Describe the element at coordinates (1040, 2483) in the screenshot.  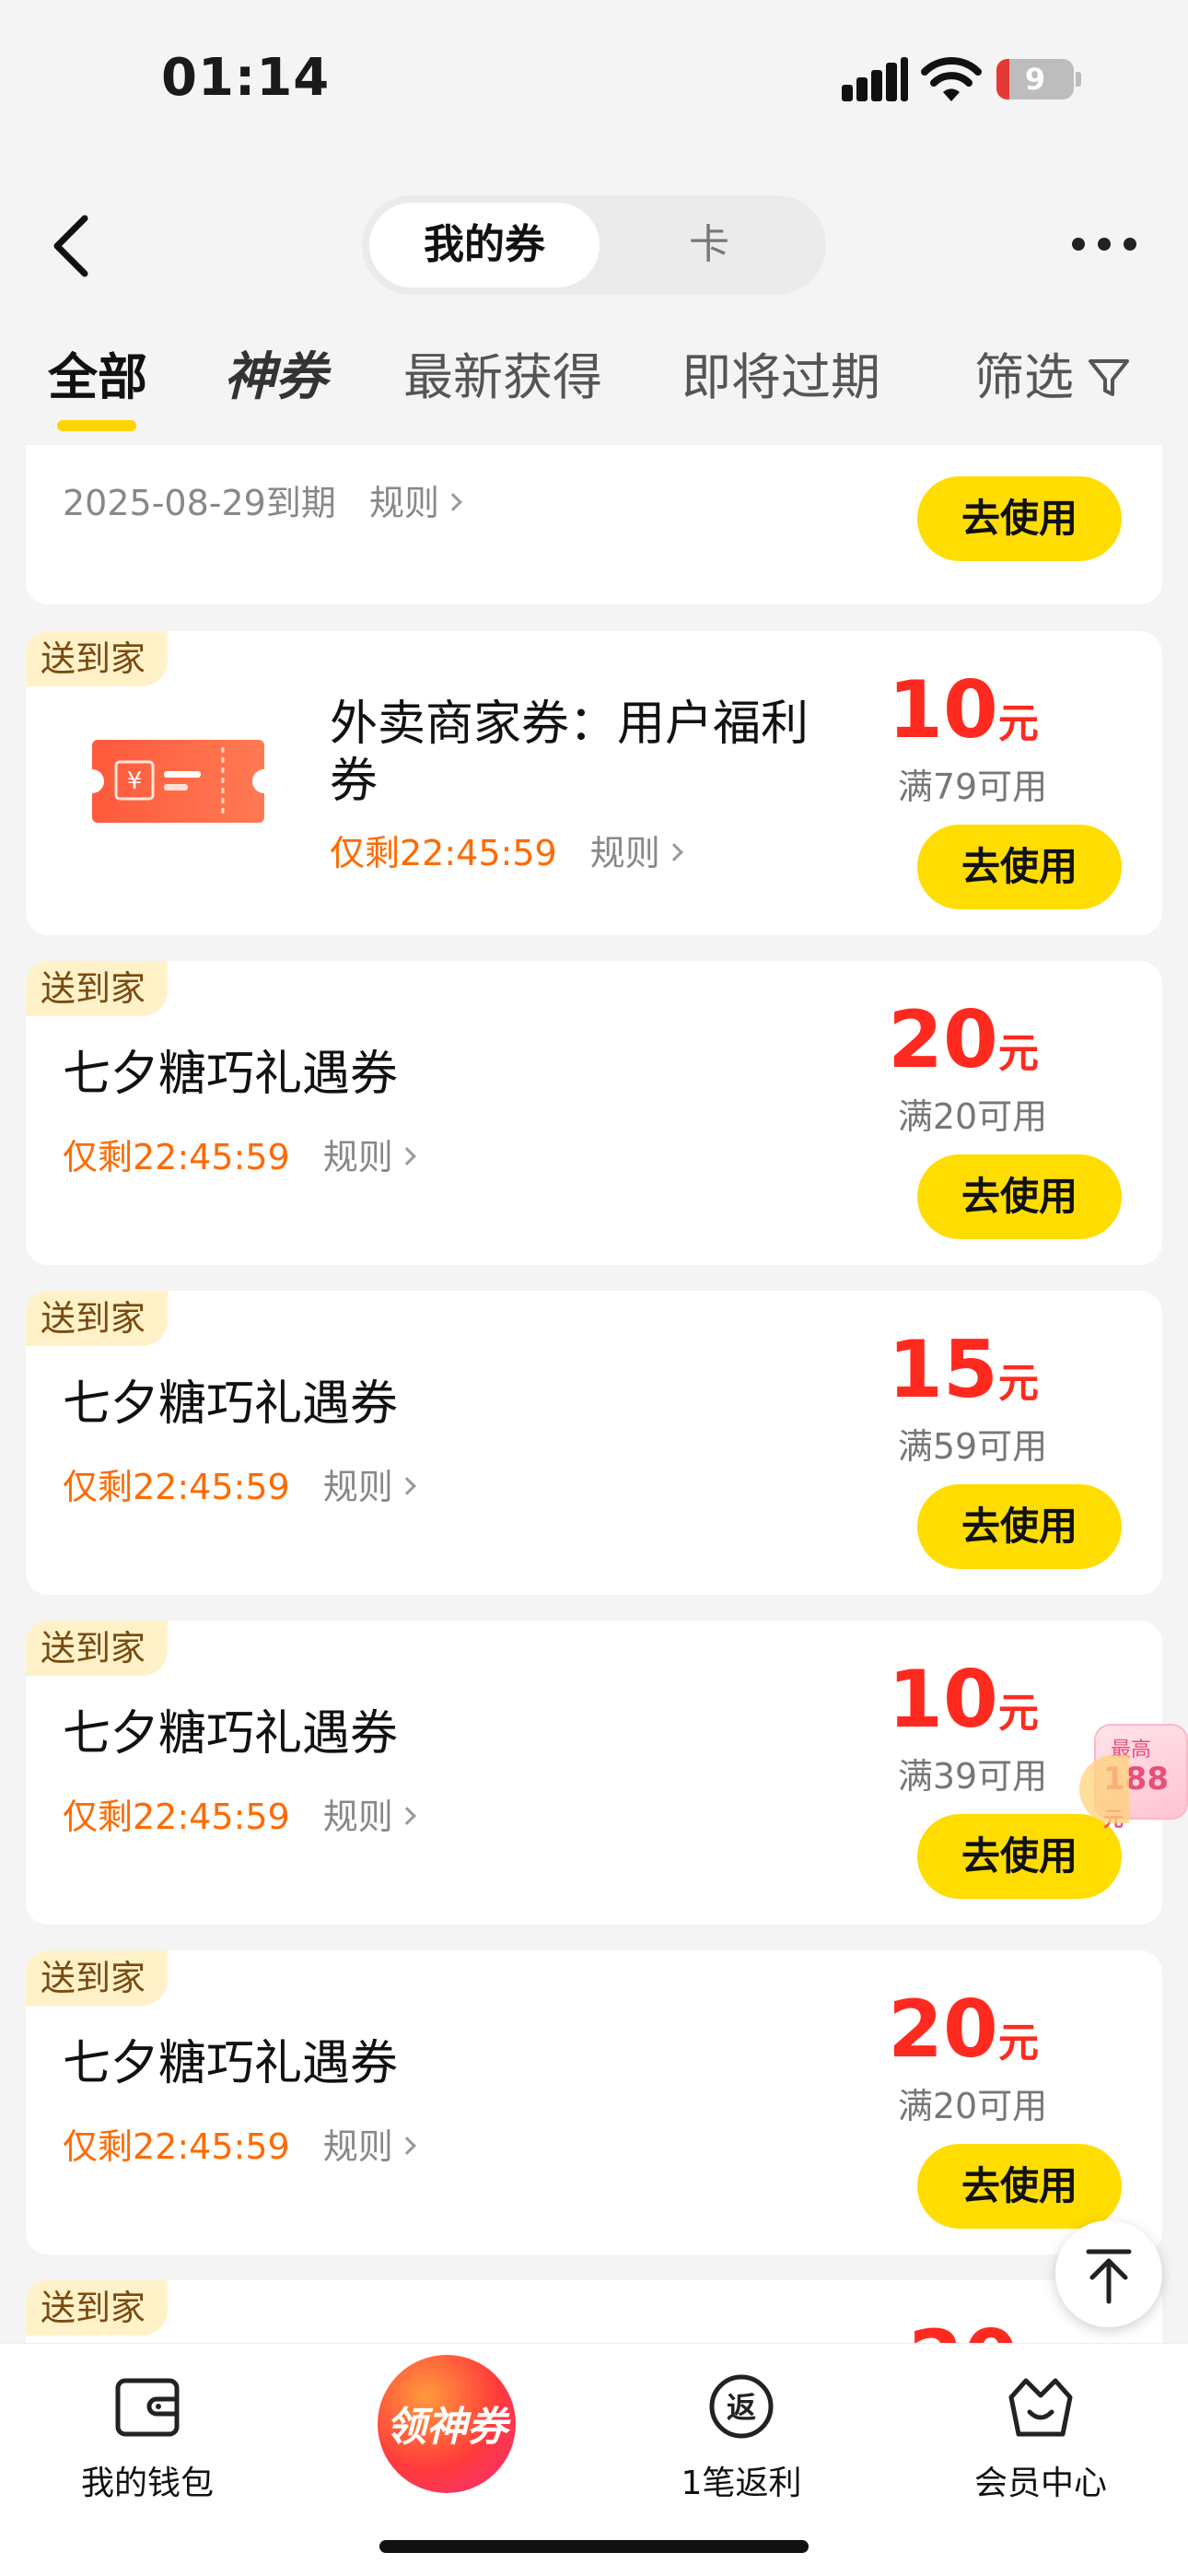
I see `nav-member-label: 会员中心` at that location.